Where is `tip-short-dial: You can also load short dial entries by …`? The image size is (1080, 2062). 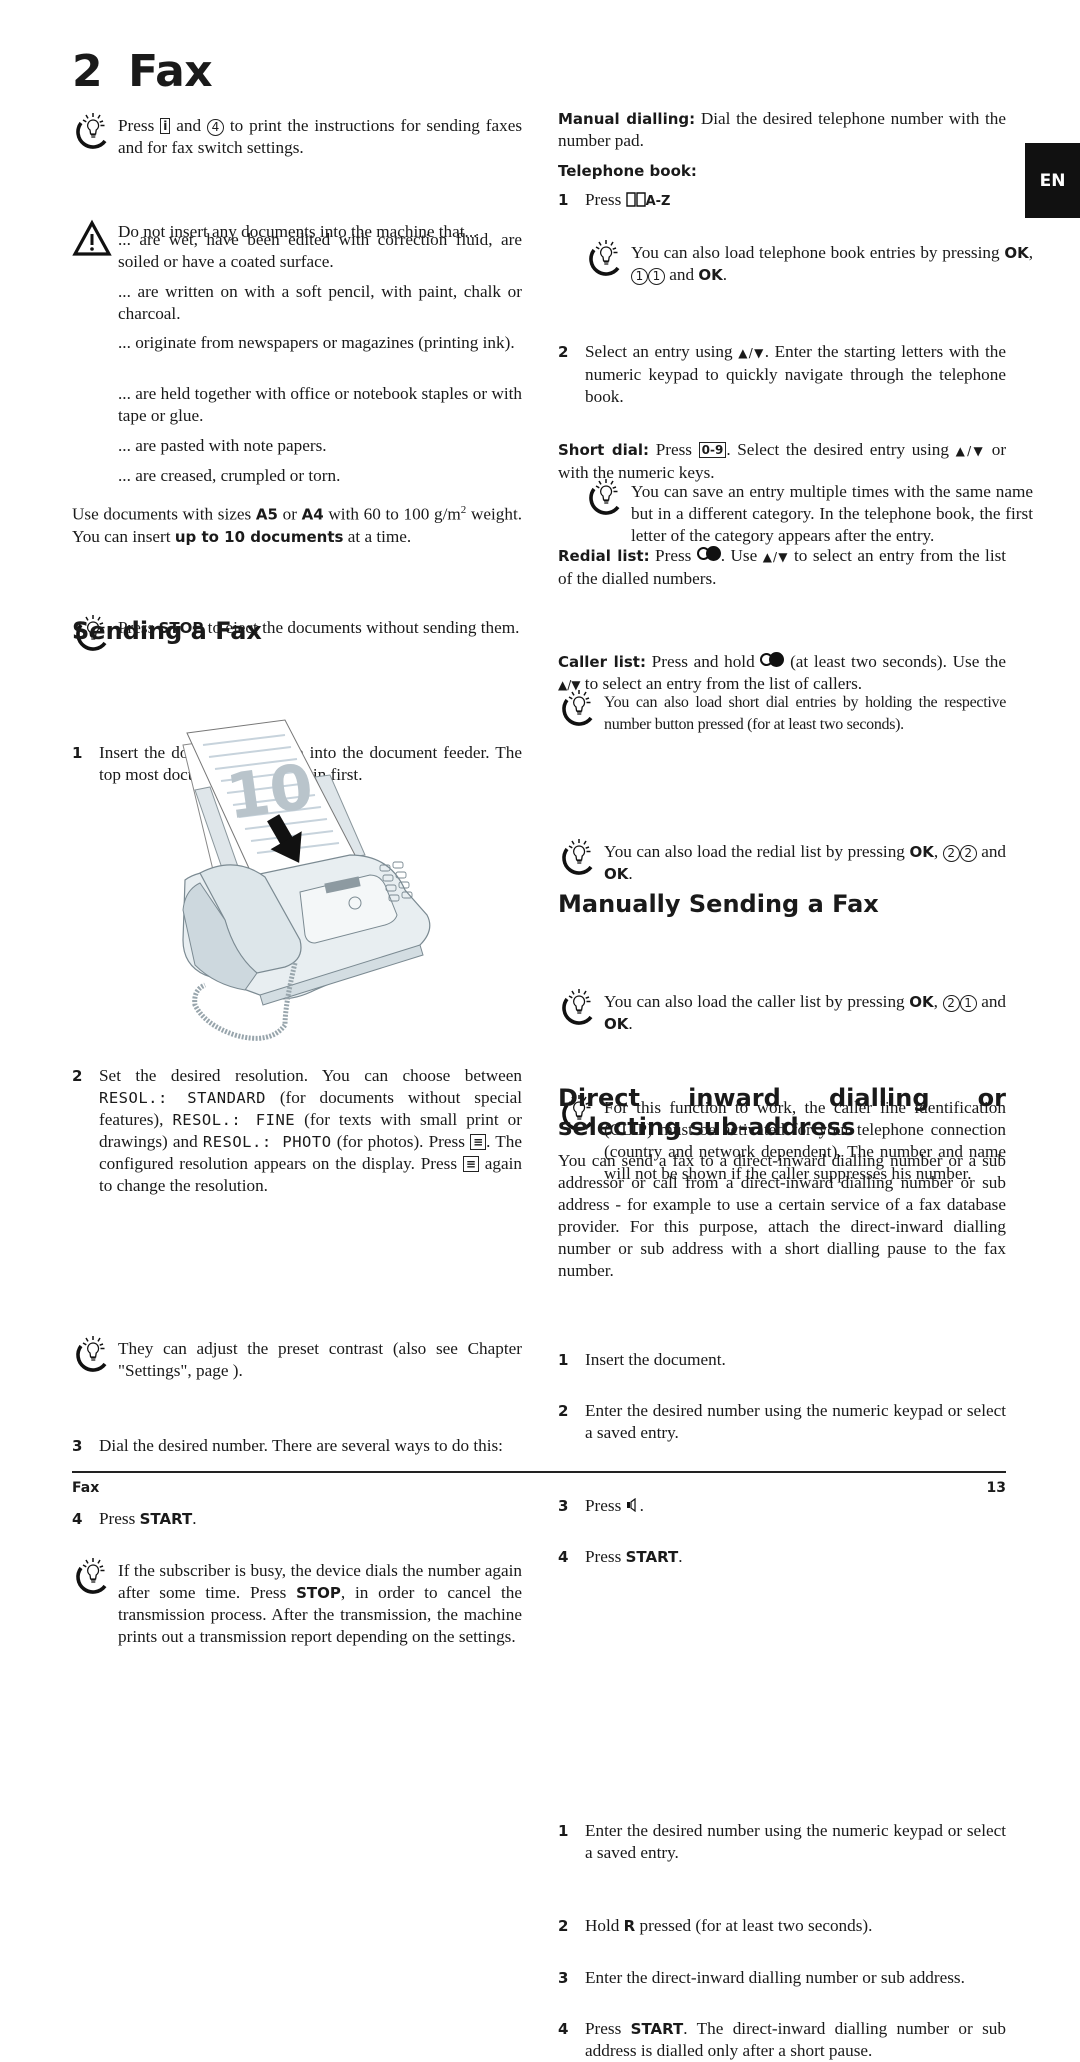 tip-short-dial: You can also load short dial entries by … is located at coordinates (782, 714).